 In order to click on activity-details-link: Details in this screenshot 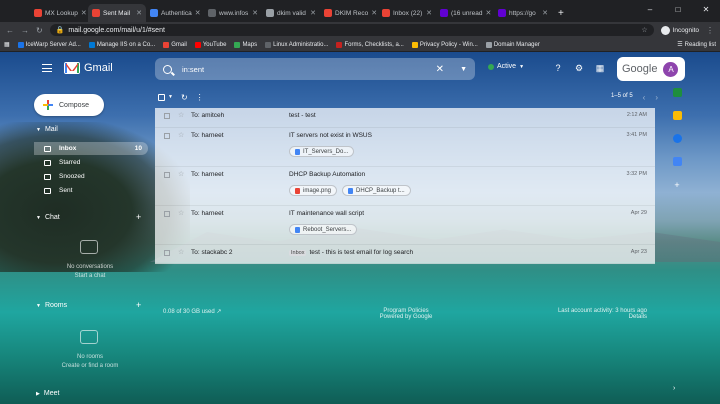, I will do `click(601, 317)`.